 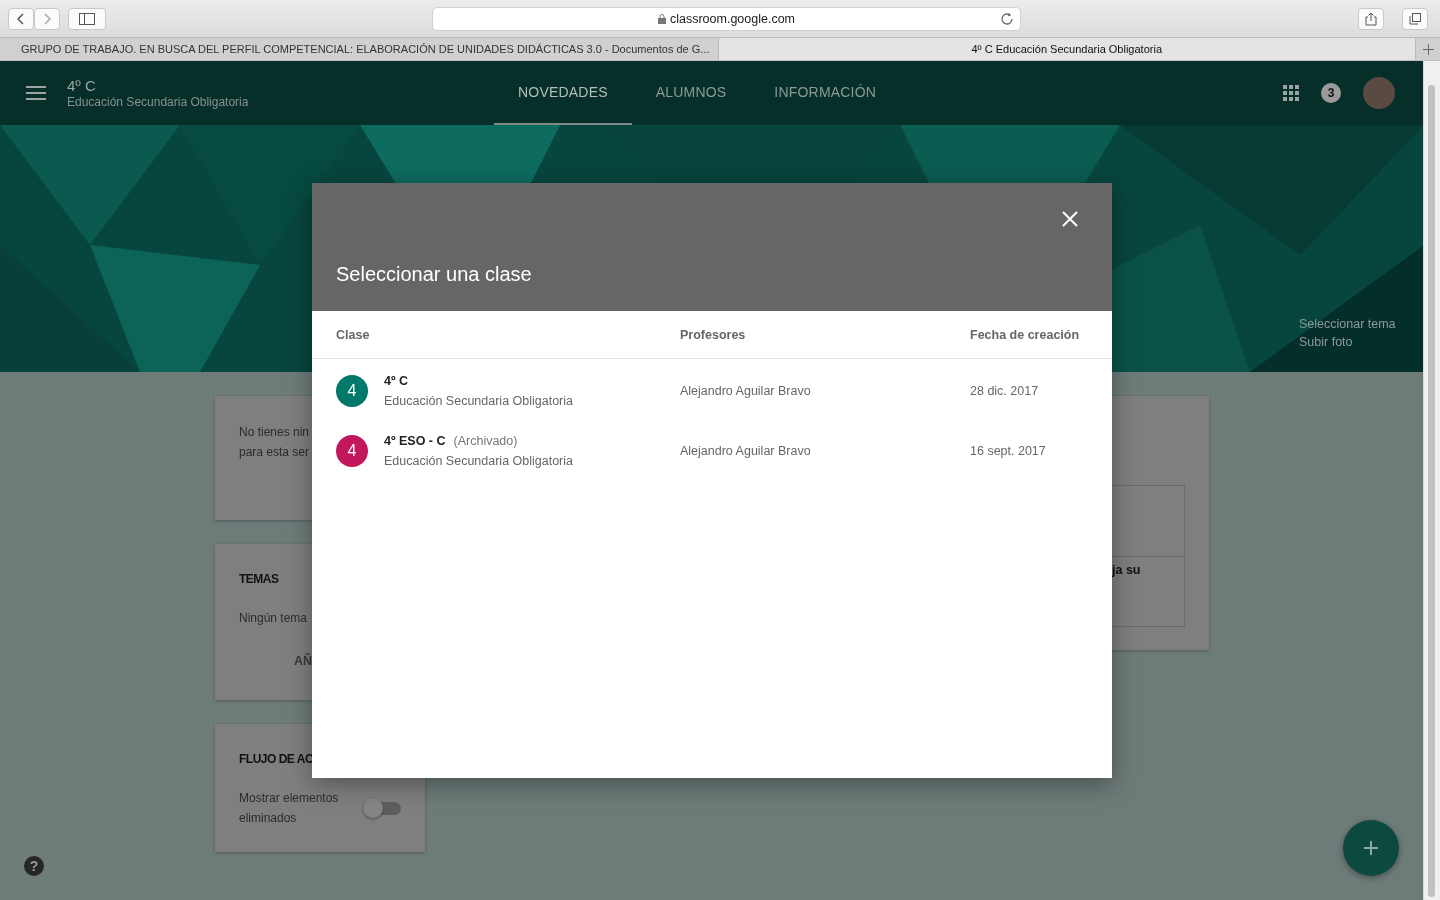 What do you see at coordinates (1347, 342) in the screenshot?
I see `banner-link: Subir foto` at bounding box center [1347, 342].